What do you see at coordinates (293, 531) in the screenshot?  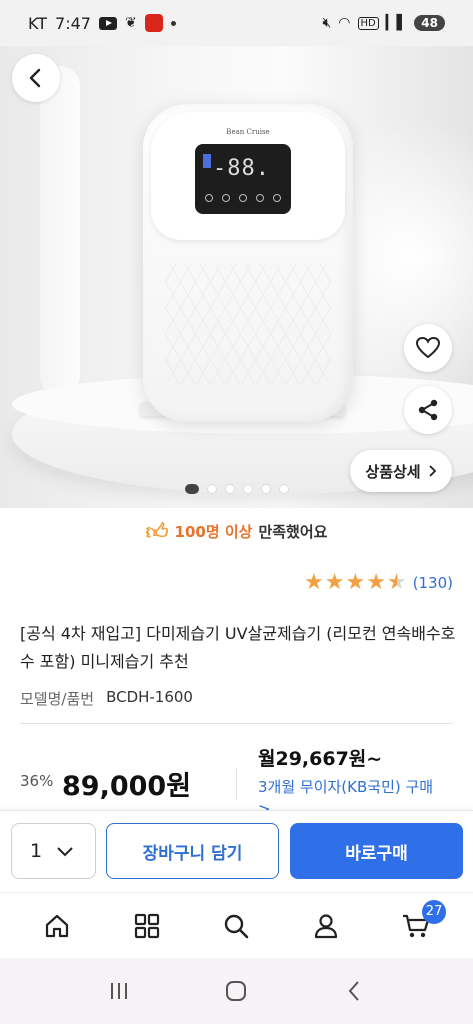 I see `satisfaction-text: 만족했어요` at bounding box center [293, 531].